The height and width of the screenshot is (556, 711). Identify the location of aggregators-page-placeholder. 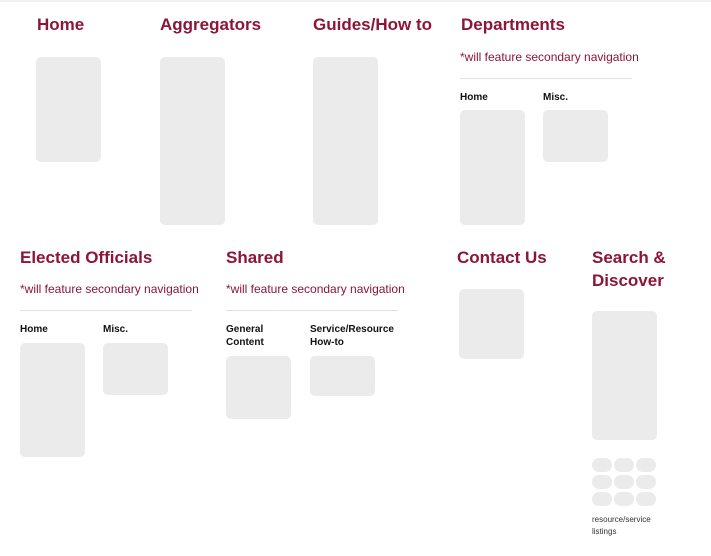
(192, 141).